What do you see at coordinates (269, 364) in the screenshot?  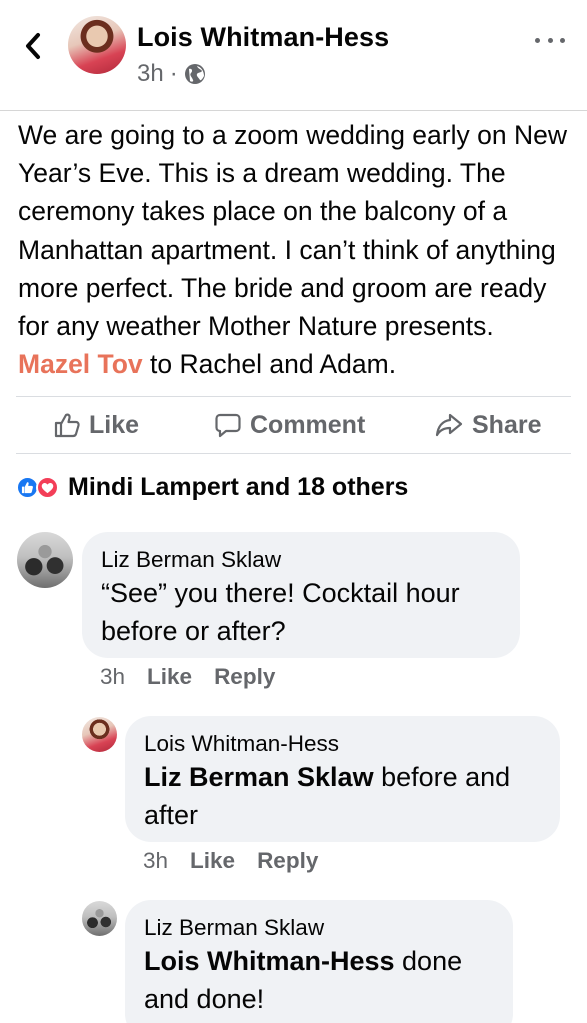 I see `post-text-after: to Rachel and Adam.` at bounding box center [269, 364].